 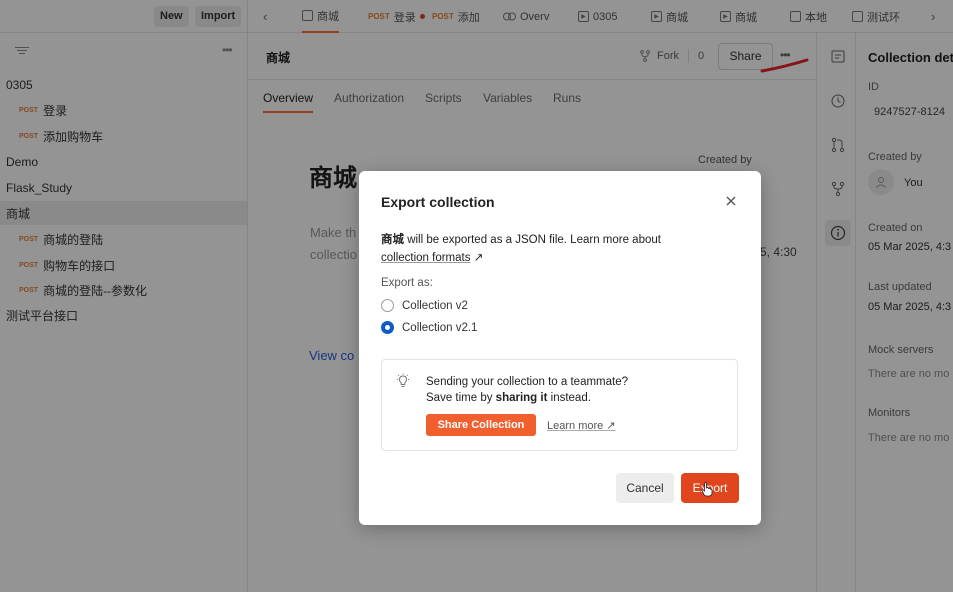 I want to click on collection-formats-link: collection formats, so click(x=425, y=258).